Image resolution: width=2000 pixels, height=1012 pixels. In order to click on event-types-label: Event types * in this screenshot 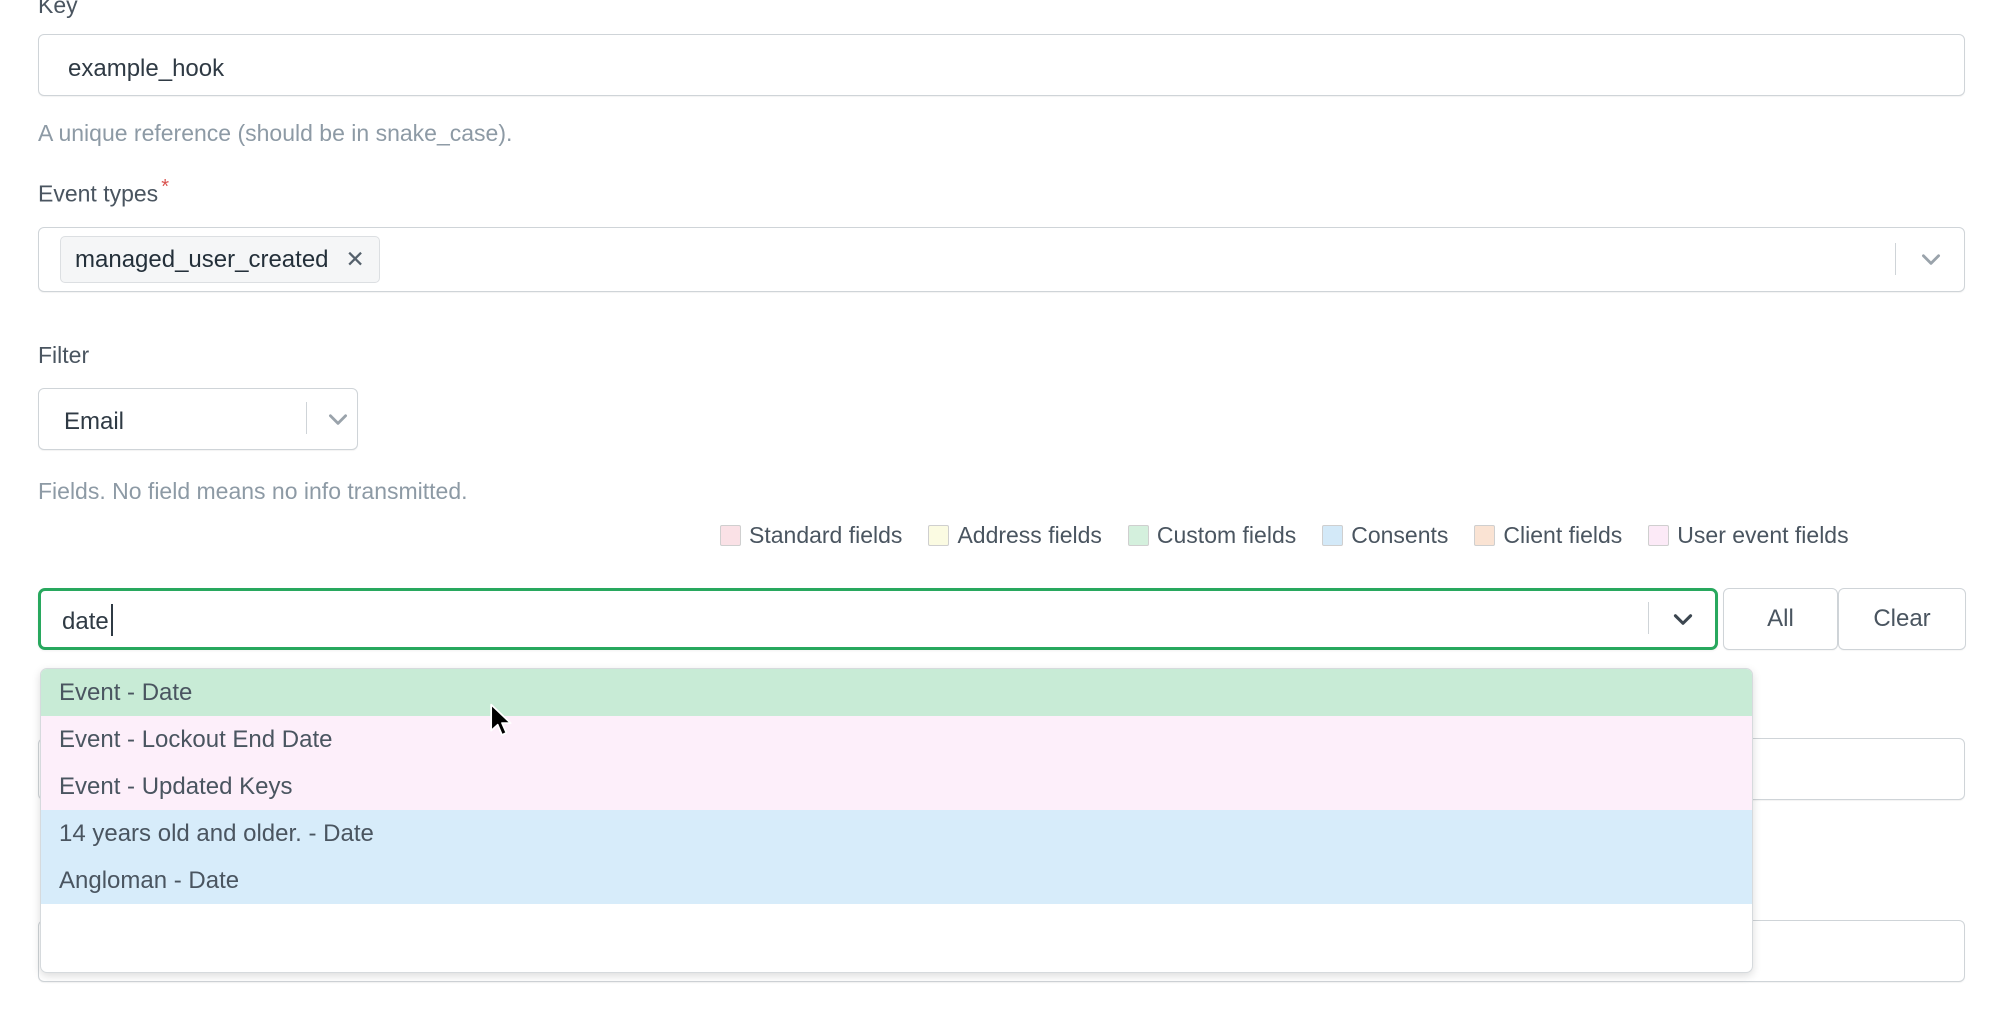, I will do `click(103, 192)`.